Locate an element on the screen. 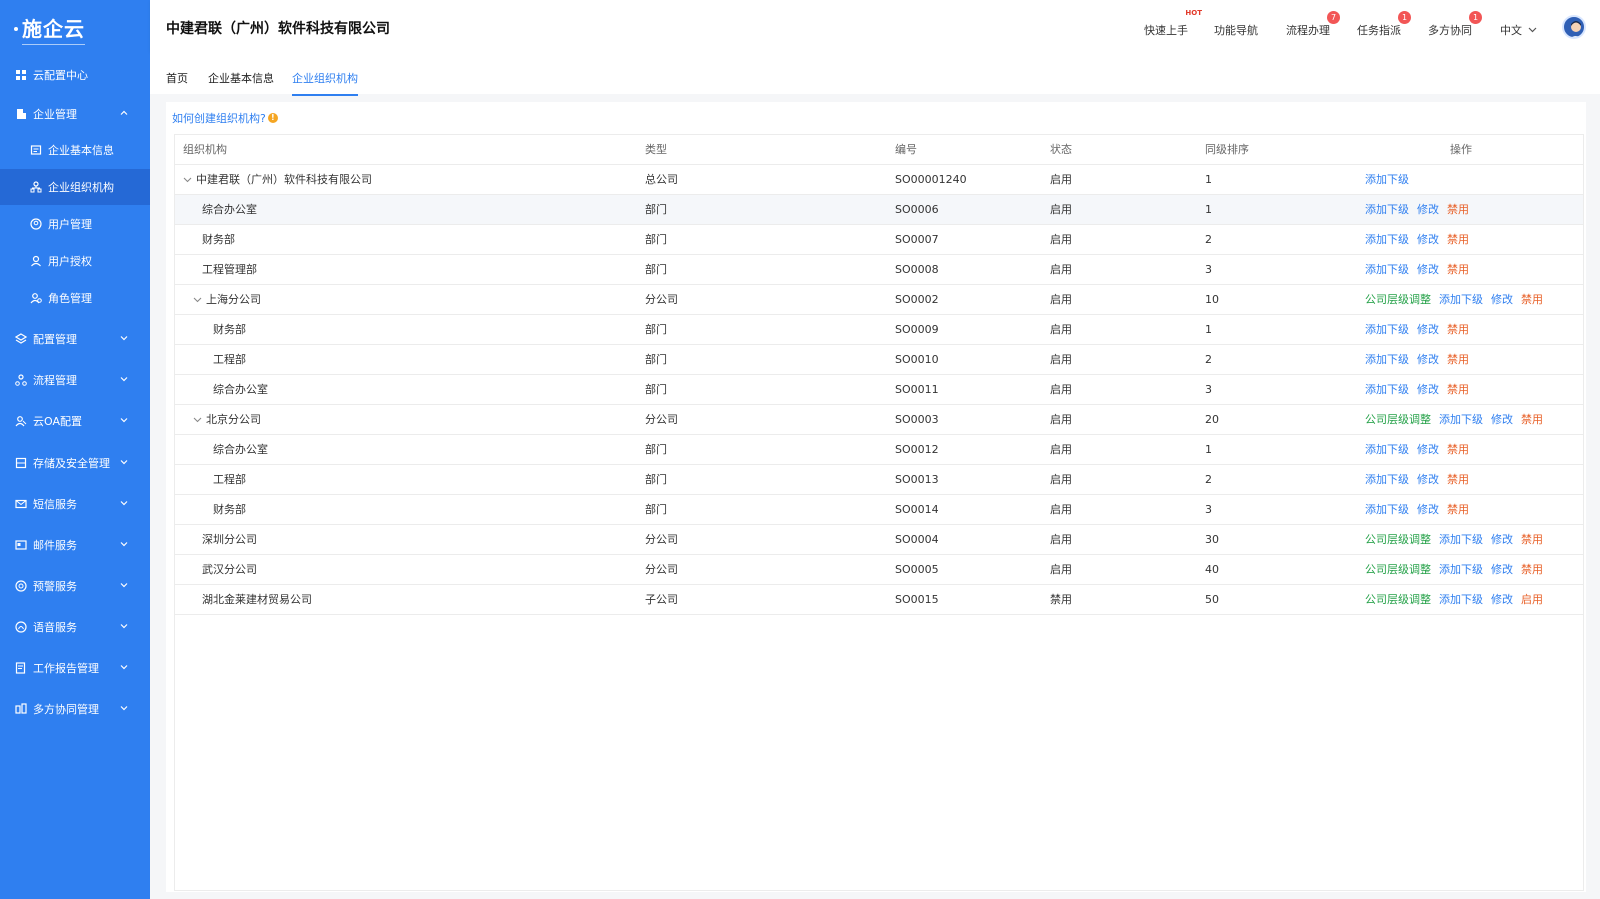  table-row: 工程部 部门 SO0010 启用 2 添加下级 修改 禁用 is located at coordinates (879, 360).